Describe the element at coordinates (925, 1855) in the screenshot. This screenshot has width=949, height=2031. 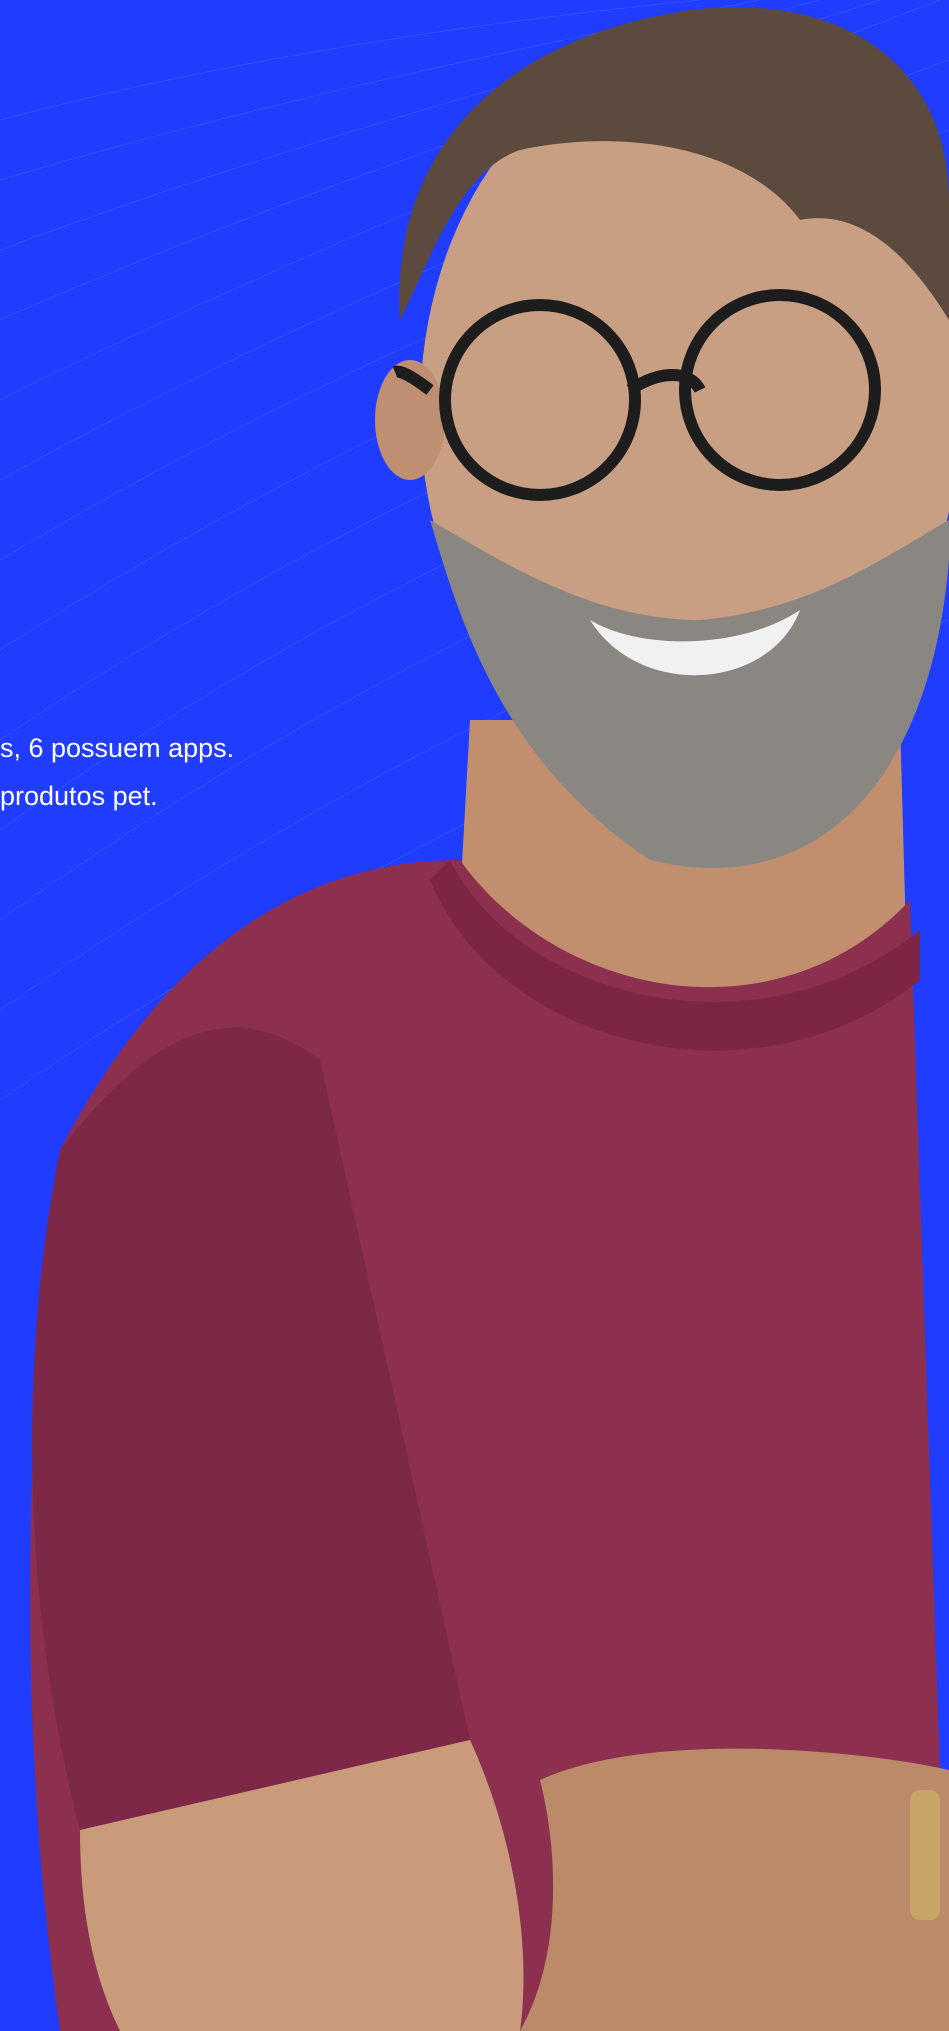
I see `wristwatch` at that location.